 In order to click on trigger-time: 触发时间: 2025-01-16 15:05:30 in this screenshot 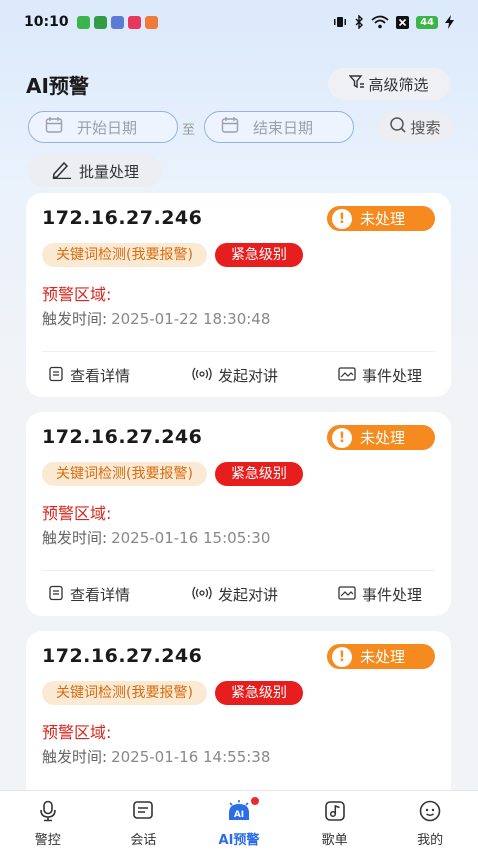, I will do `click(156, 537)`.